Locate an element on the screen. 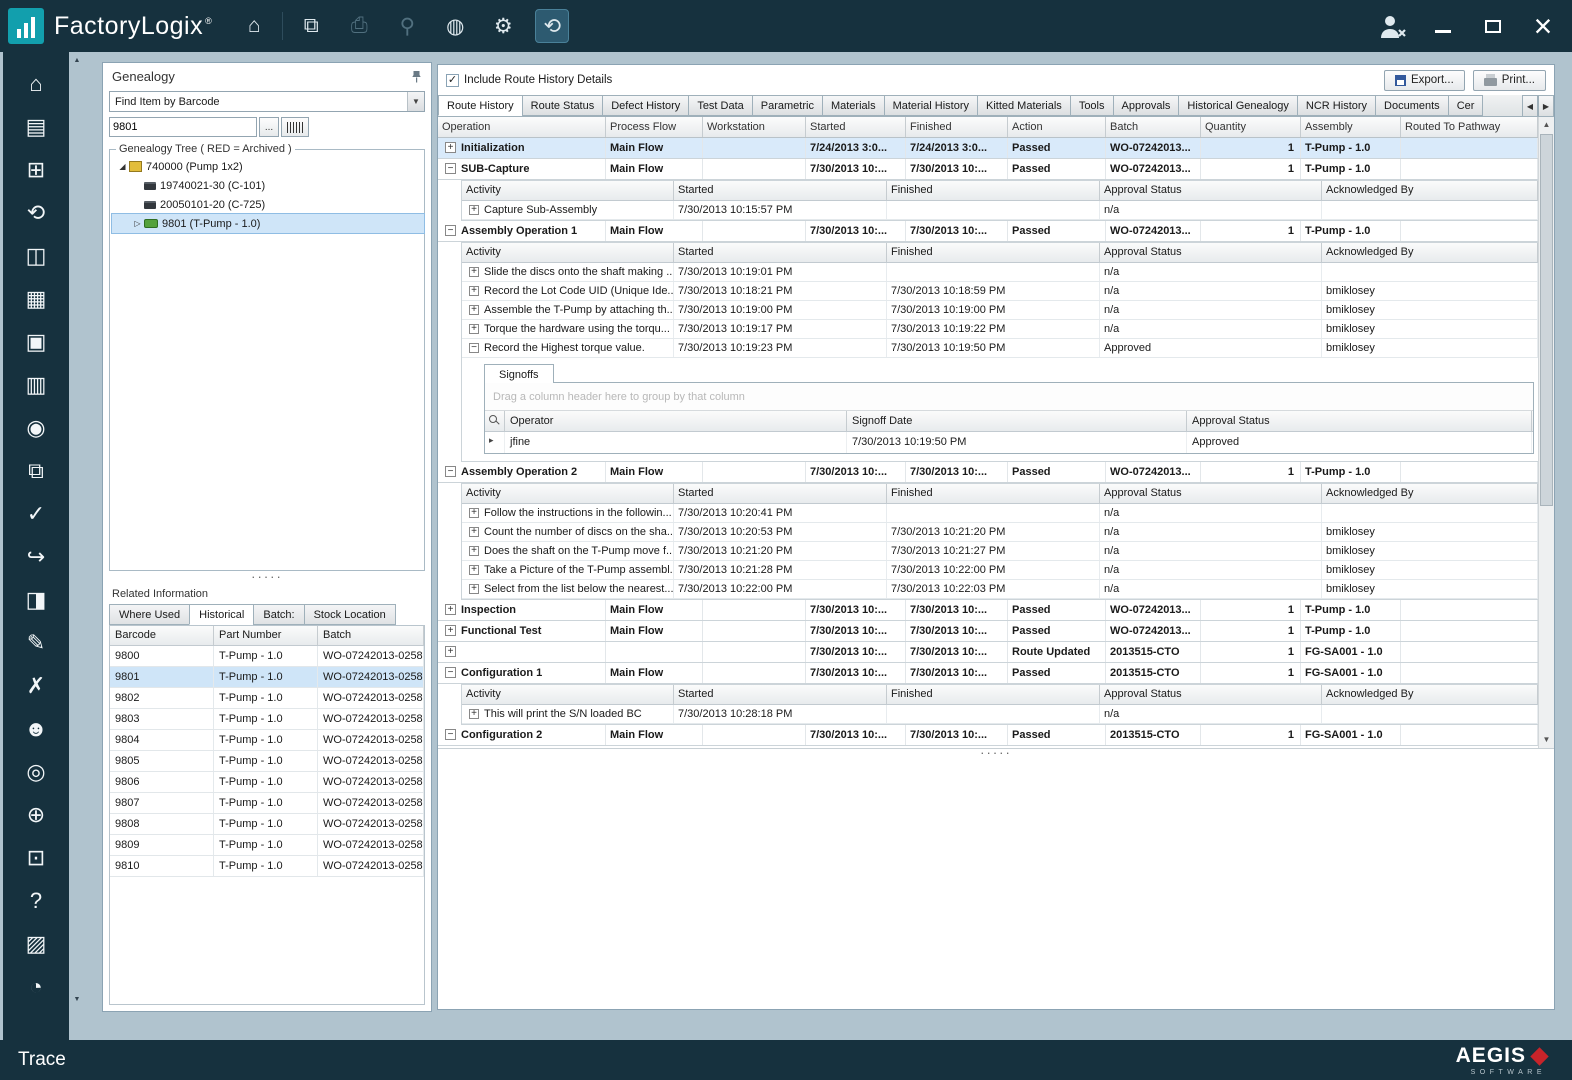 This screenshot has height=1080, width=1572. scroll-up-icon: ▲ is located at coordinates (1546, 125).